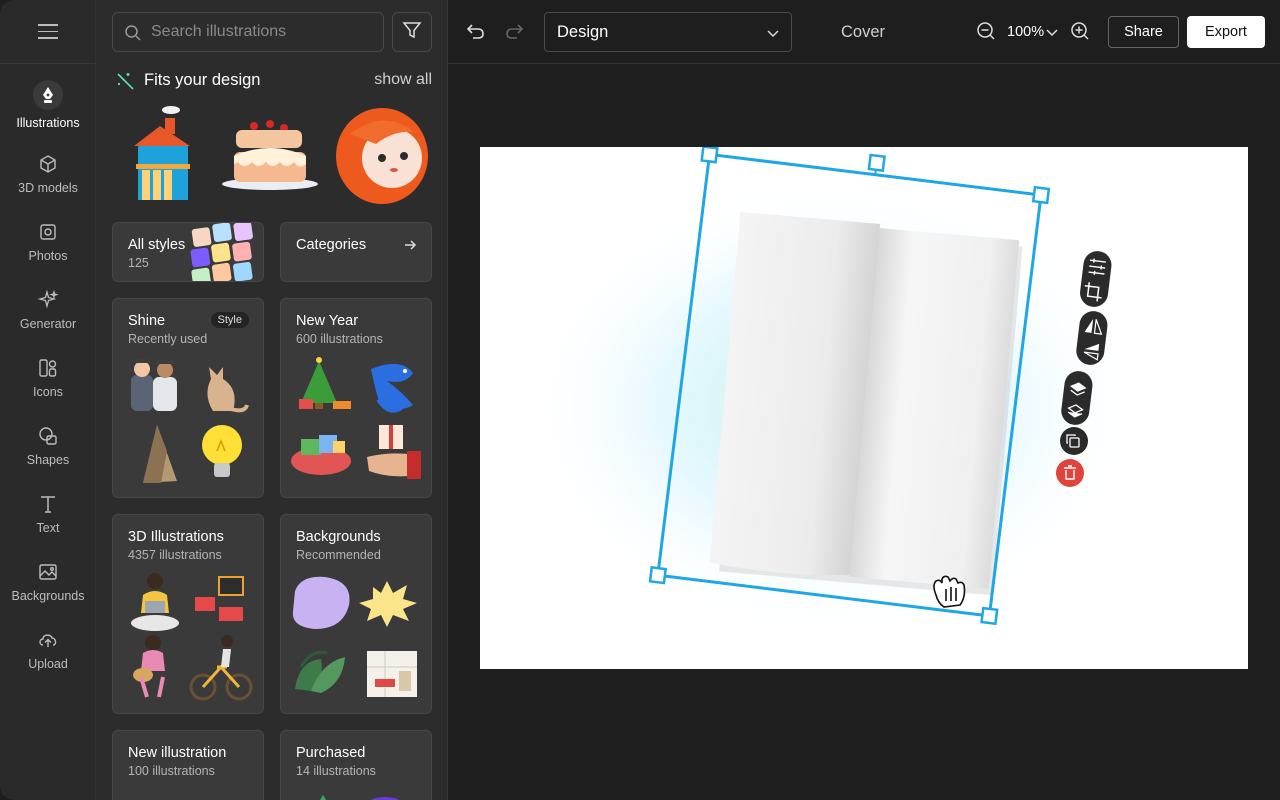  I want to click on chevron-down-icon, so click(773, 36).